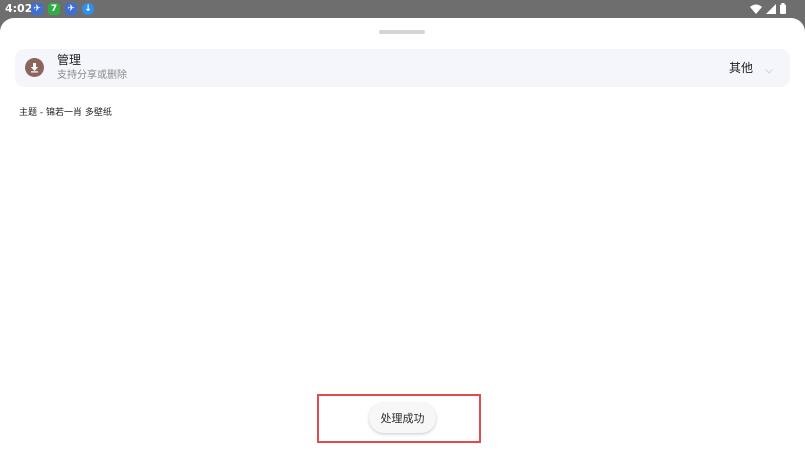 The image size is (805, 453). I want to click on system-icons, so click(768, 8).